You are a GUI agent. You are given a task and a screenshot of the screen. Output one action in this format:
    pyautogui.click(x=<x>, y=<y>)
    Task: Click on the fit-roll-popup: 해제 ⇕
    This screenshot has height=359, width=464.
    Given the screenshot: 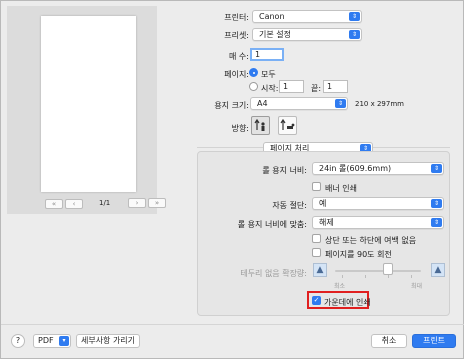 What is the action you would take?
    pyautogui.click(x=378, y=222)
    